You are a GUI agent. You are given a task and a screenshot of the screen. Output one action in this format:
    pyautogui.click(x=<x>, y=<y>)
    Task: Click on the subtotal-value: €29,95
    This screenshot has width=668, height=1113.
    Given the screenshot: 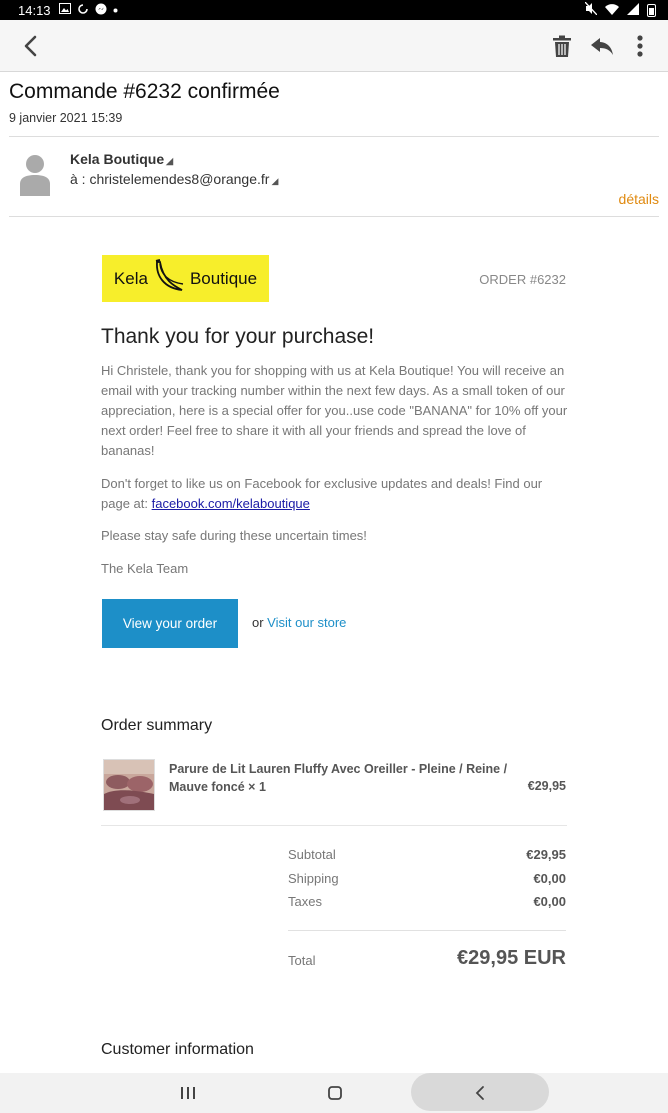 What is the action you would take?
    pyautogui.click(x=546, y=854)
    